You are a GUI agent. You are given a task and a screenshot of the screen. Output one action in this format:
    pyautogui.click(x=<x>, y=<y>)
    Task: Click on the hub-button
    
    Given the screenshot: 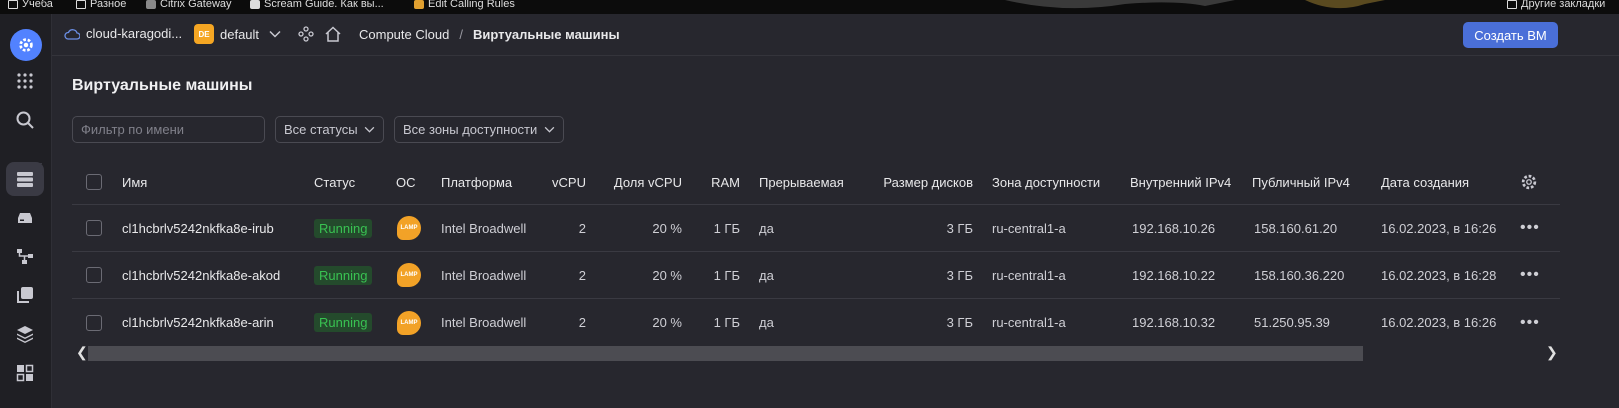 What is the action you would take?
    pyautogui.click(x=306, y=35)
    